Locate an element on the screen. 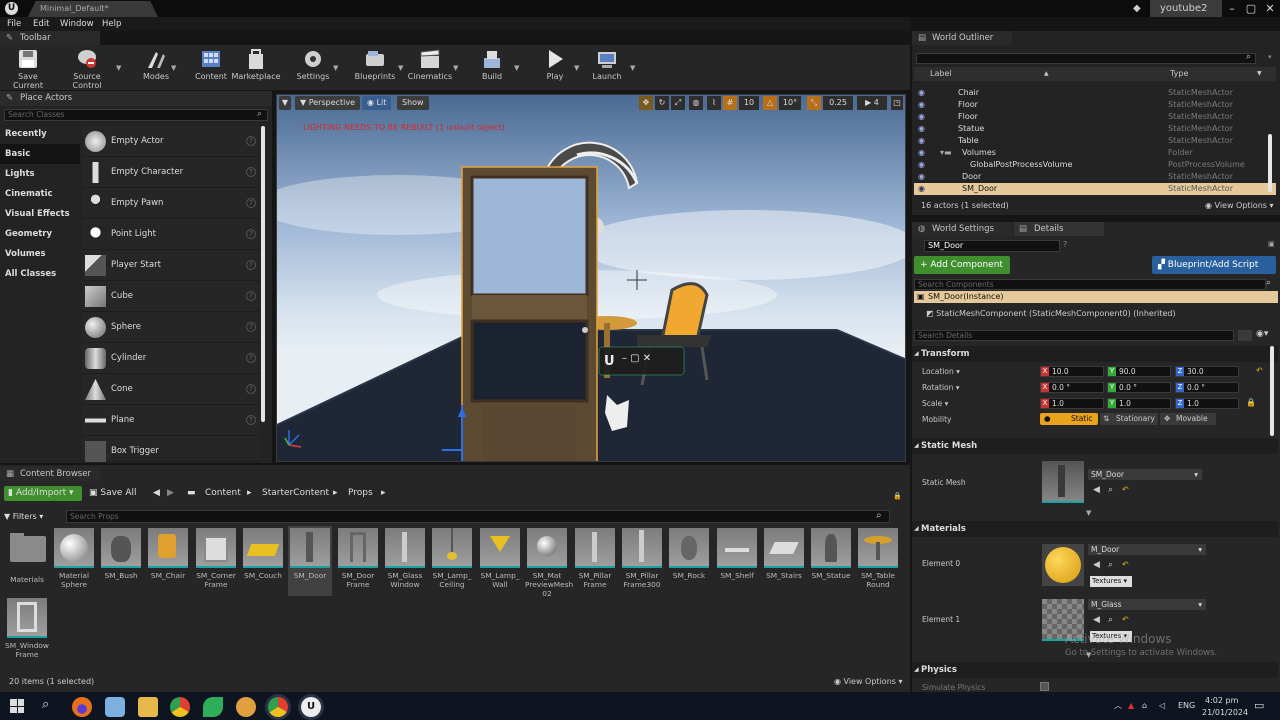  actor-box-trigger: Box Trigger is located at coordinates (171, 449).